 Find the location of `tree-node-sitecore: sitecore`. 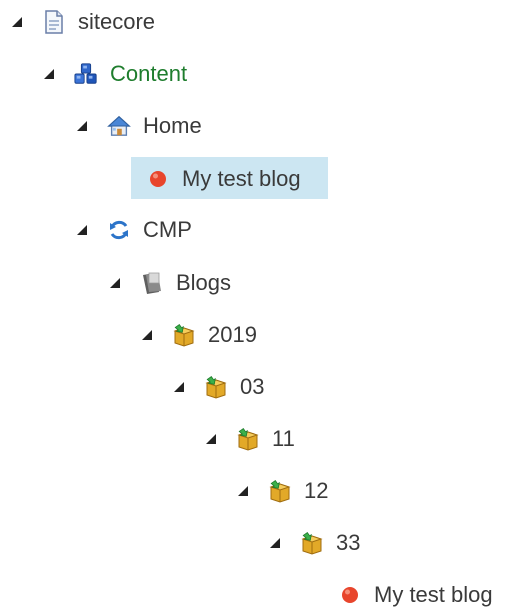

tree-node-sitecore: sitecore is located at coordinates (82, 22).